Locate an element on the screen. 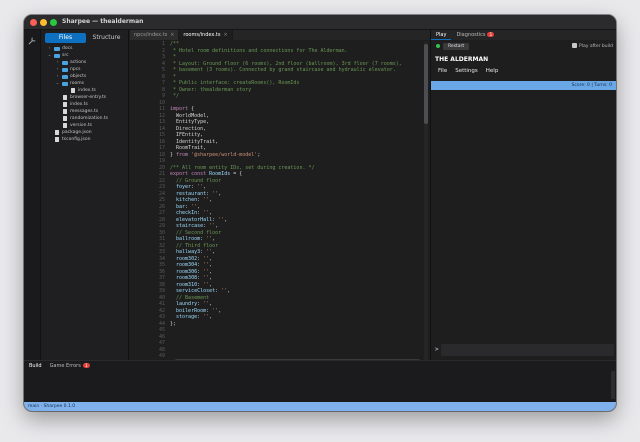 The width and height of the screenshot is (640, 442). game-menu-bar: File Settings Help is located at coordinates (468, 71).